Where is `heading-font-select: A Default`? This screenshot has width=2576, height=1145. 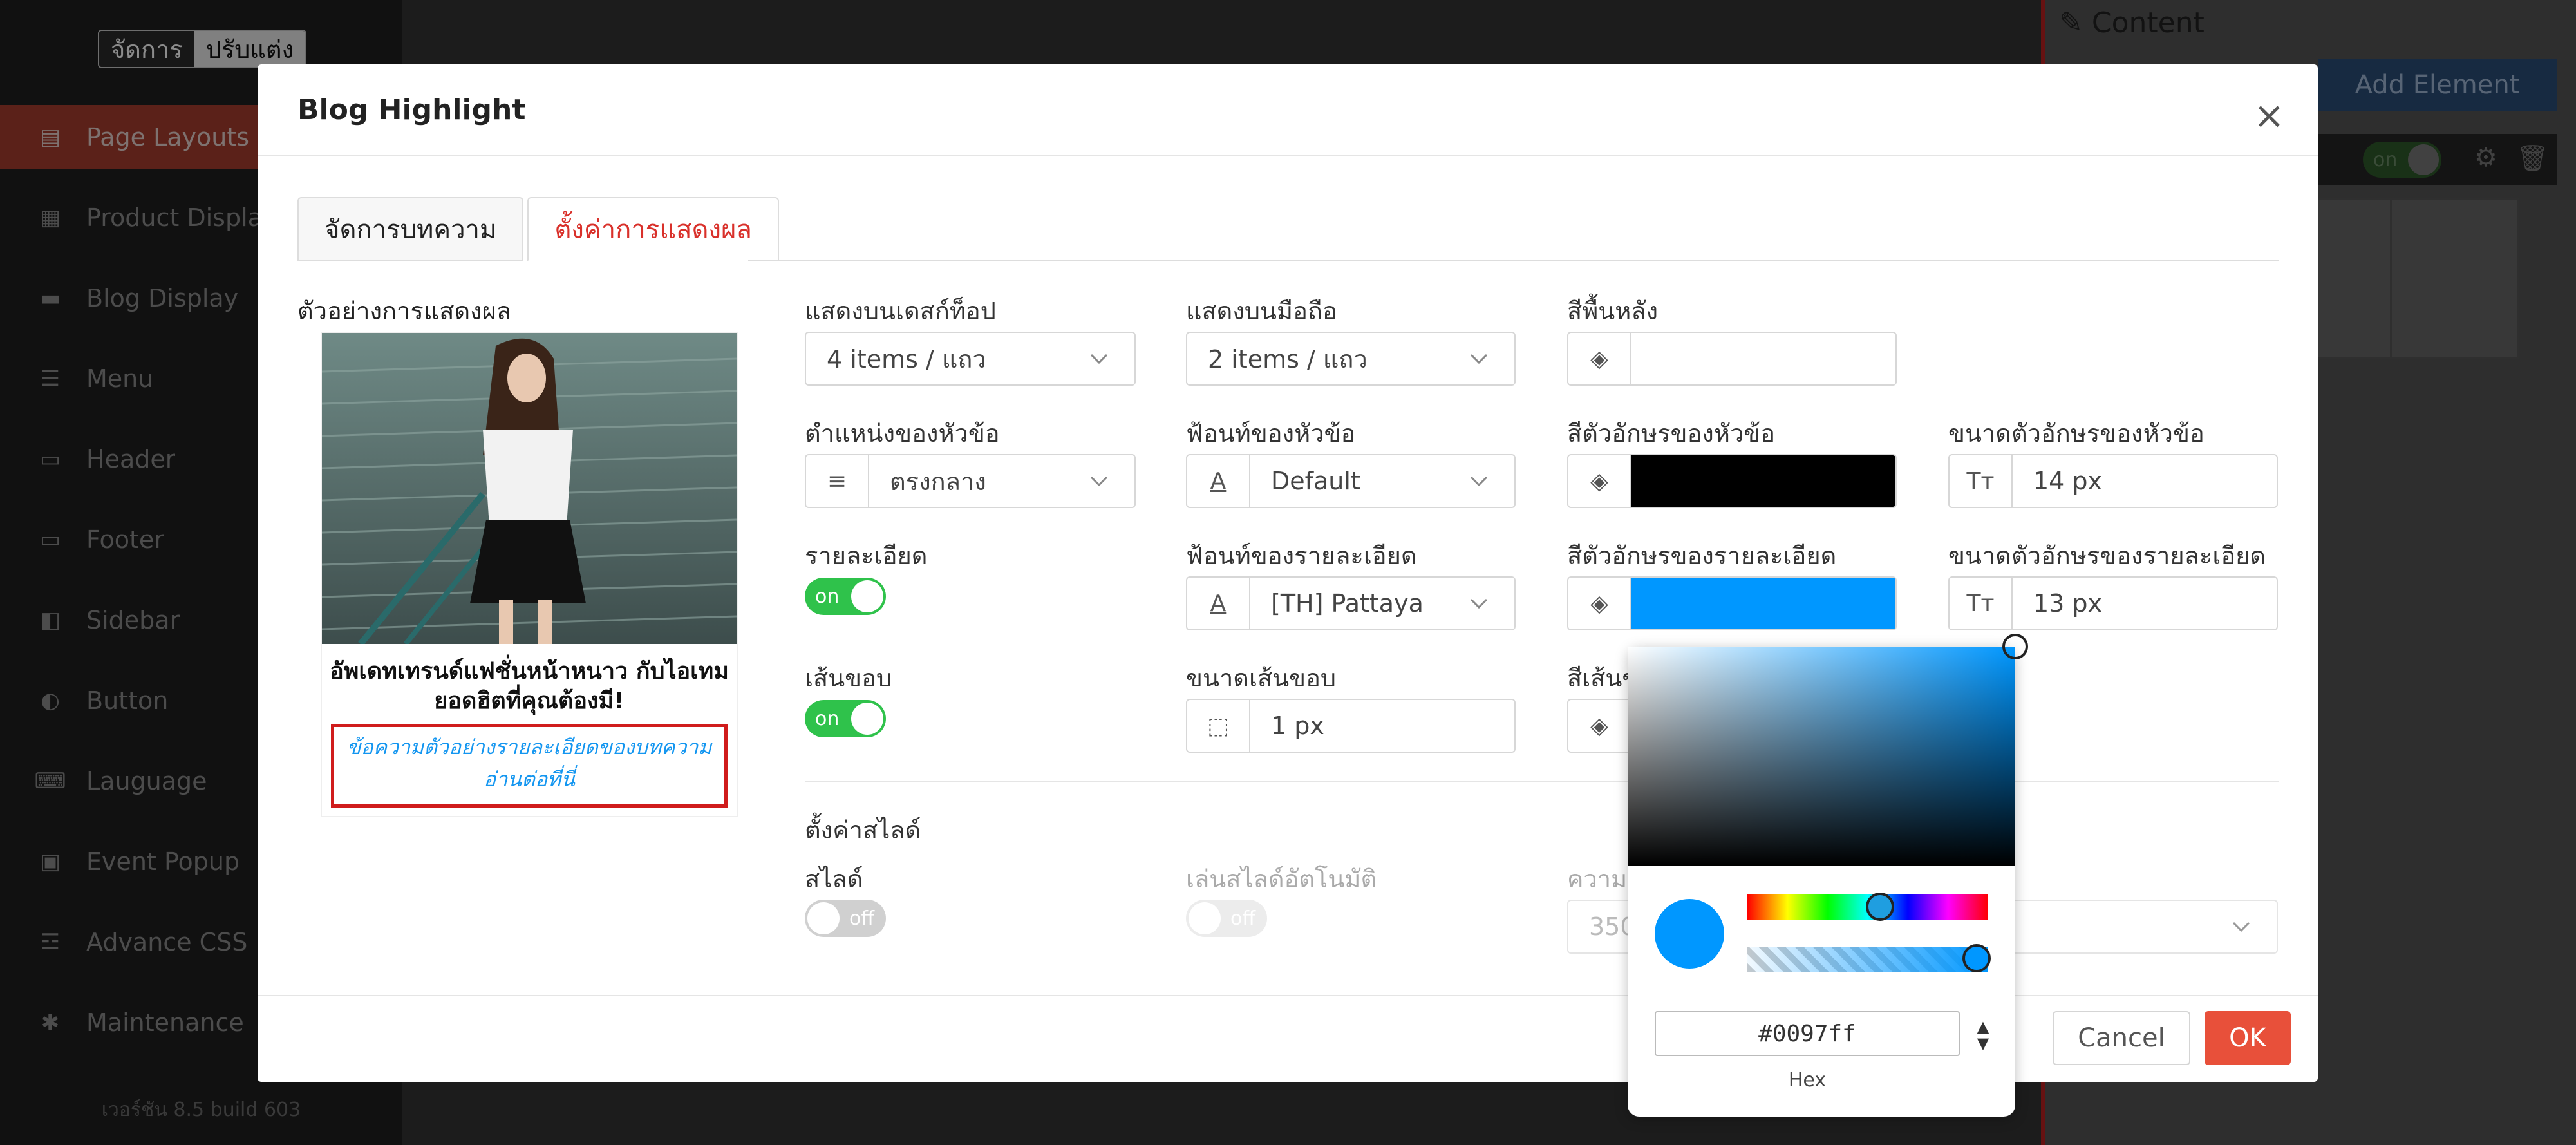 heading-font-select: A Default is located at coordinates (1351, 481).